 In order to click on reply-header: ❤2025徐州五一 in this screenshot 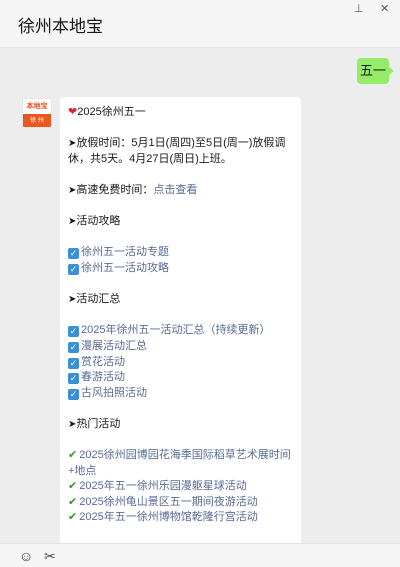, I will do `click(107, 112)`.